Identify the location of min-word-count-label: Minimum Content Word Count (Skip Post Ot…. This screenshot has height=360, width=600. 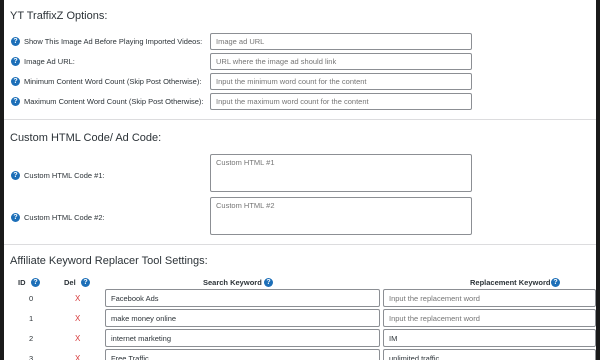
(113, 81).